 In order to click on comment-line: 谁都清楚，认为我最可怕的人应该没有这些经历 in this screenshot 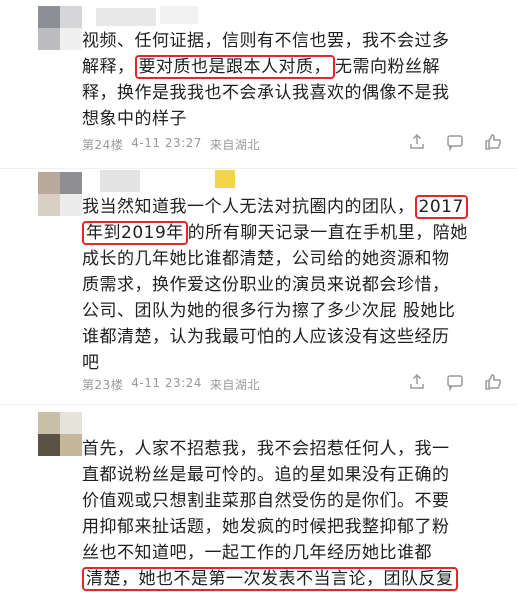, I will do `click(266, 337)`.